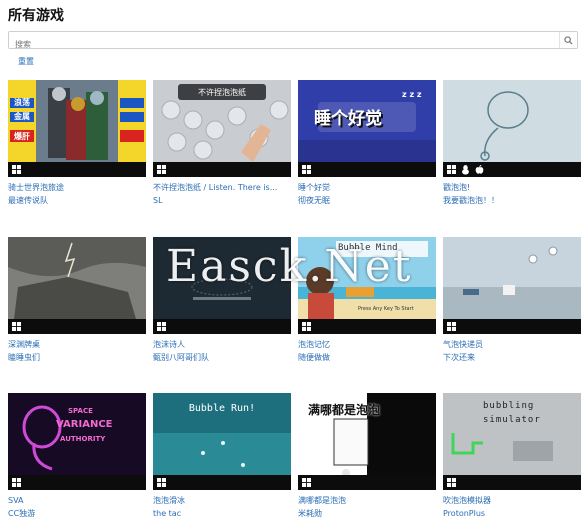  What do you see at coordinates (512, 441) in the screenshot?
I see `game-thumbnail: bubbling simulator` at bounding box center [512, 441].